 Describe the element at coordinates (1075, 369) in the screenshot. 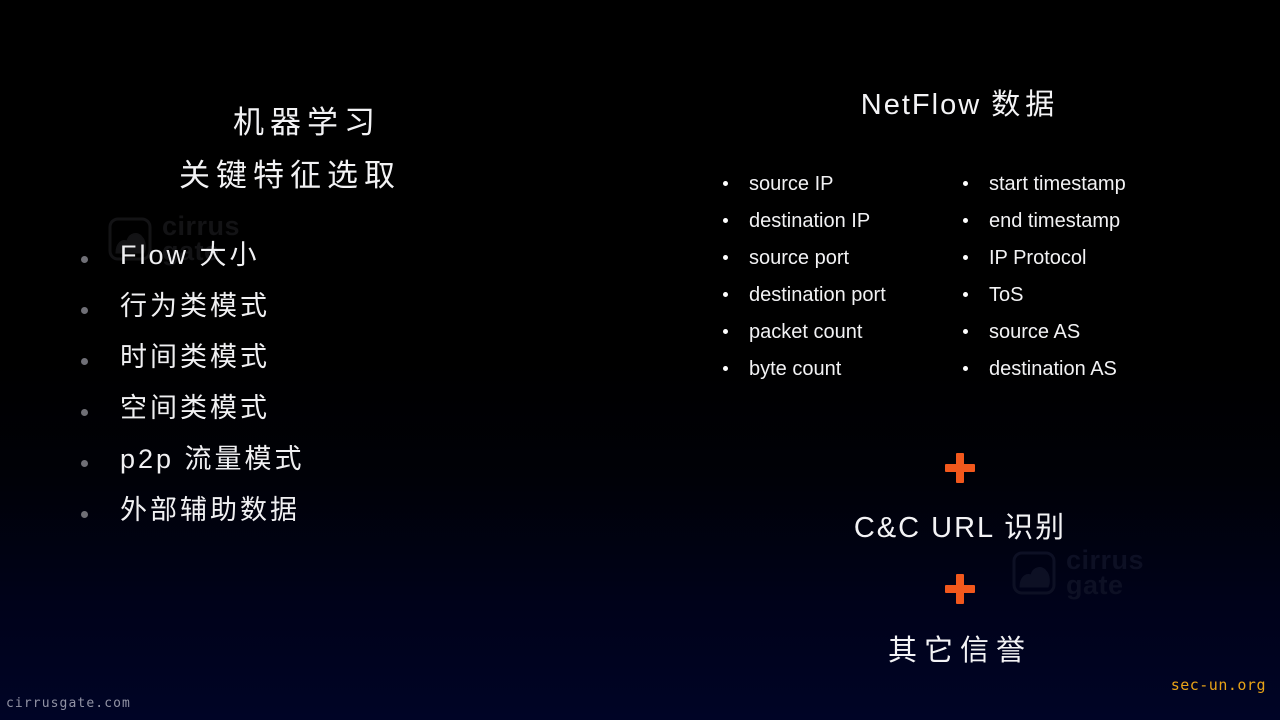

I see `list-item: destination AS` at that location.